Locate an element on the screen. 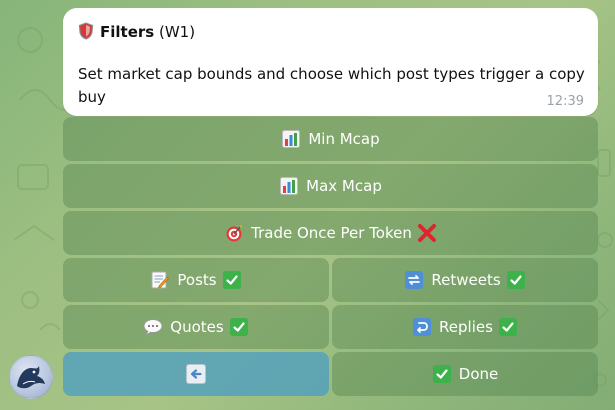 Image resolution: width=615 pixels, height=410 pixels. left-arrow-icon is located at coordinates (196, 374).